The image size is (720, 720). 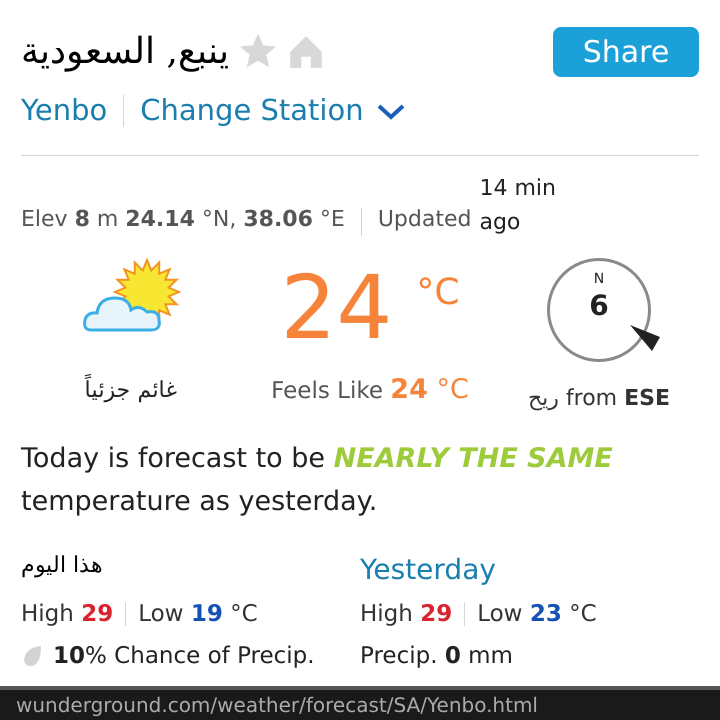 What do you see at coordinates (370, 389) in the screenshot?
I see `feels-like: Feels Like 24 °C` at bounding box center [370, 389].